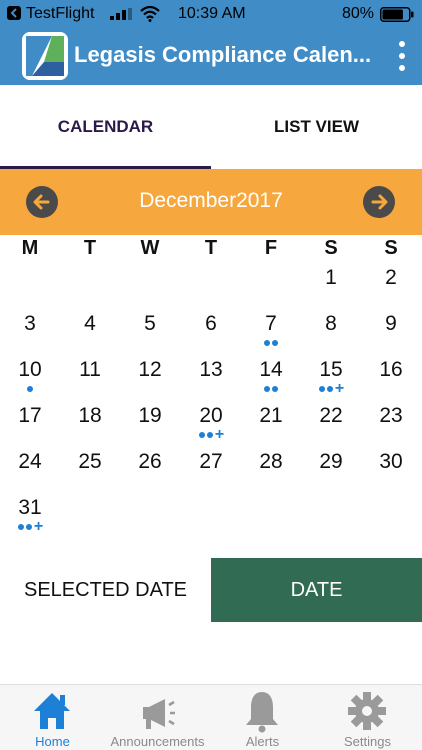 The image size is (422, 750). What do you see at coordinates (331, 335) in the screenshot?
I see `calendar-day: 8` at bounding box center [331, 335].